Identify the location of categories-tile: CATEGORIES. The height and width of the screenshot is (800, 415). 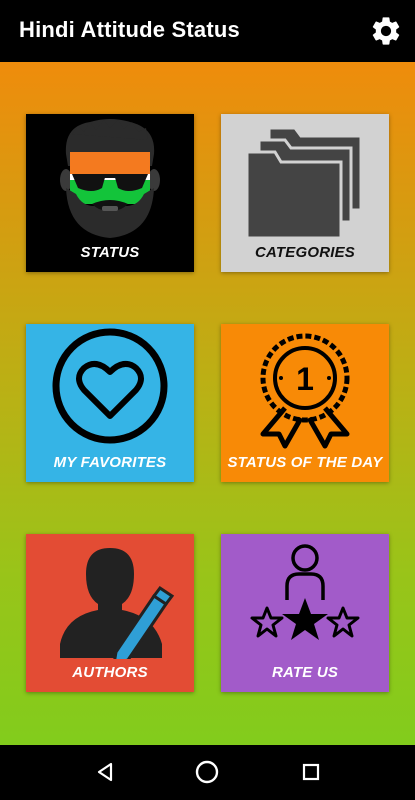
(305, 193).